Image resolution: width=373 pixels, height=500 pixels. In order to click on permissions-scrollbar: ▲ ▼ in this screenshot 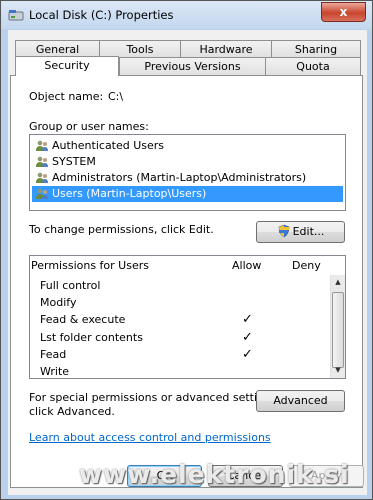, I will do `click(337, 326)`.